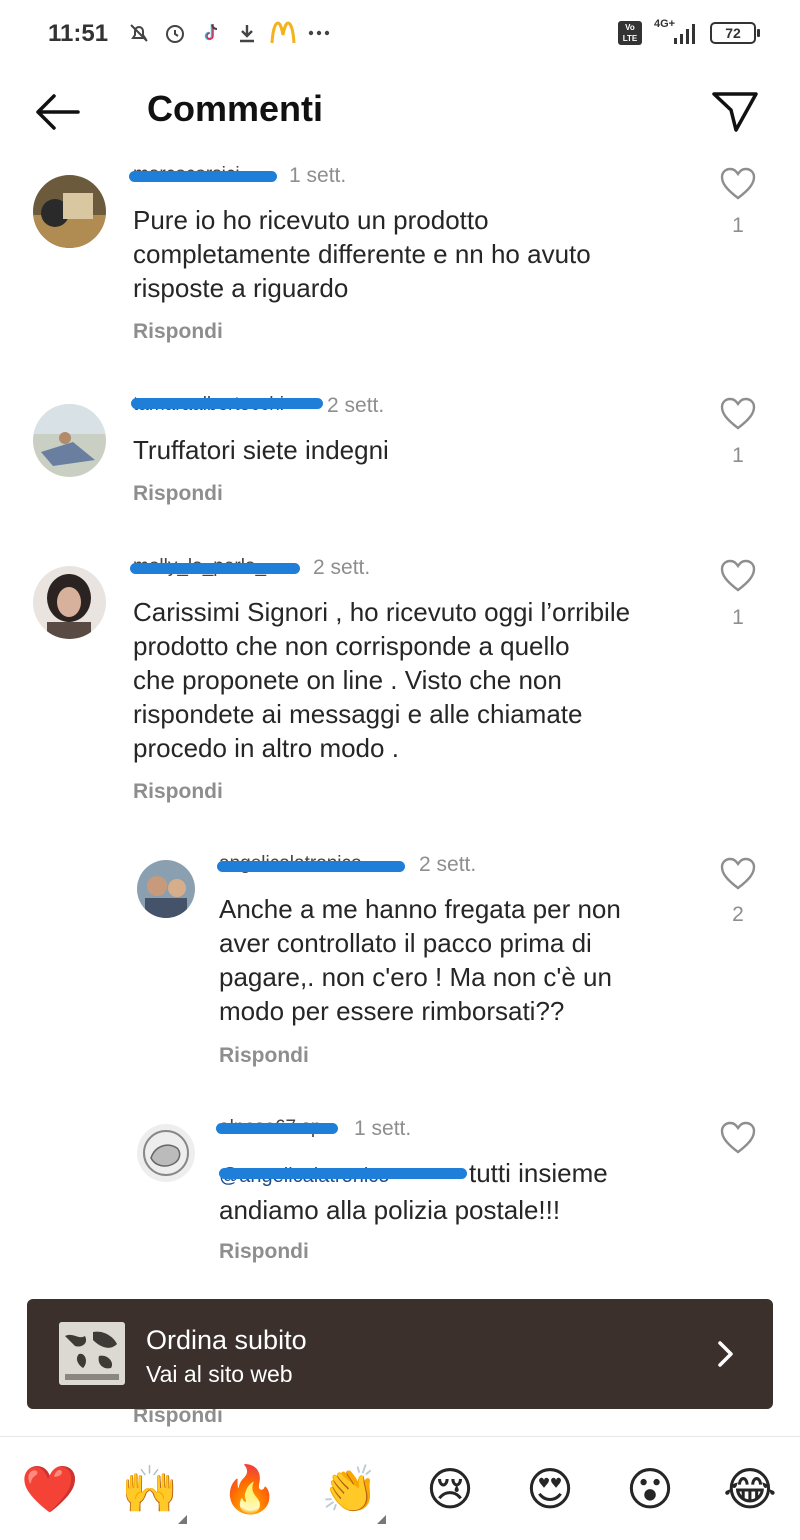 The width and height of the screenshot is (800, 1540). What do you see at coordinates (78, 33) in the screenshot?
I see `status-time: 11:51` at bounding box center [78, 33].